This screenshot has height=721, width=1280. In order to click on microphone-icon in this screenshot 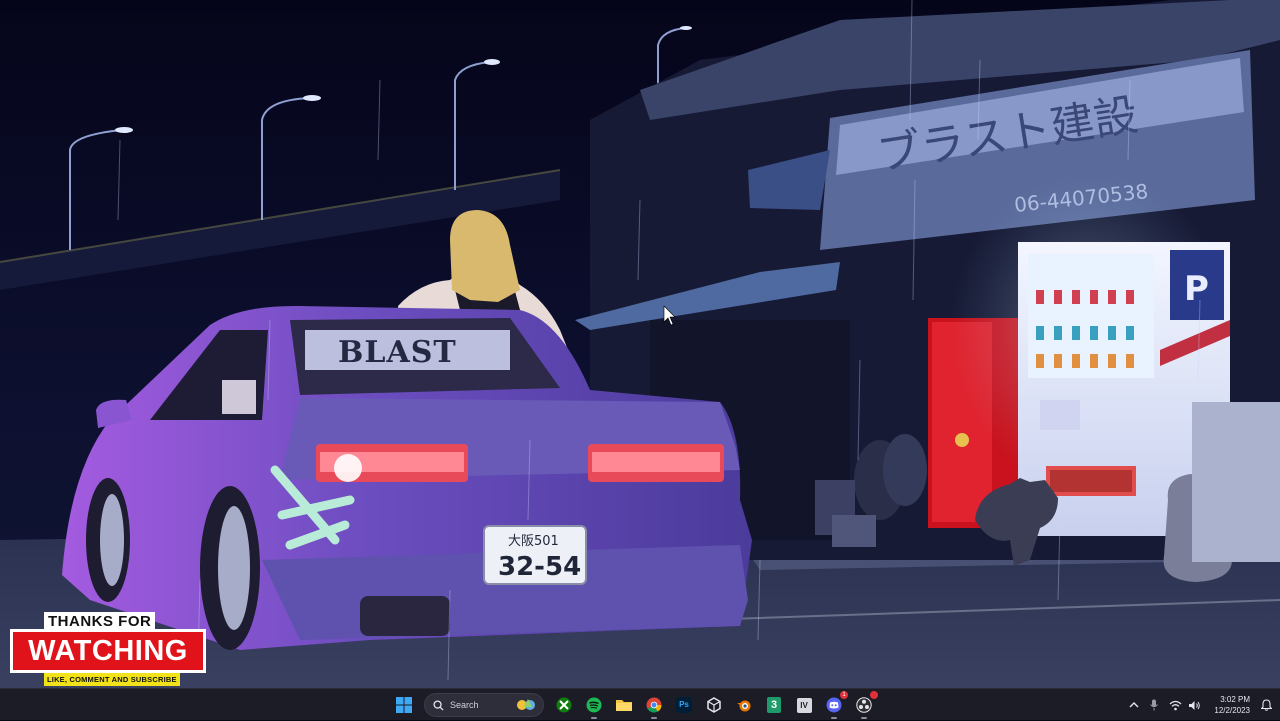, I will do `click(1154, 705)`.